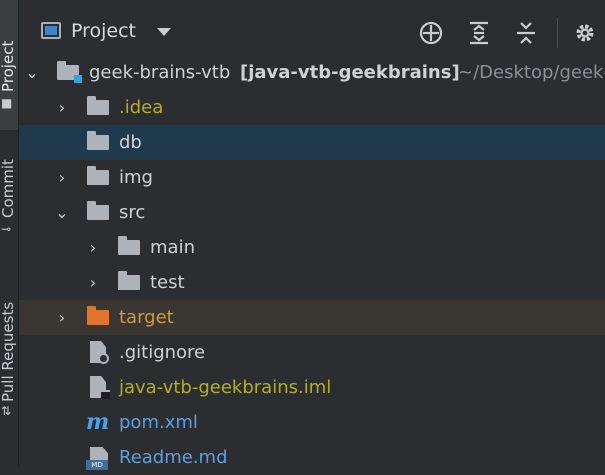 Image resolution: width=605 pixels, height=475 pixels. What do you see at coordinates (312, 247) in the screenshot?
I see `tree-row-main: › main` at bounding box center [312, 247].